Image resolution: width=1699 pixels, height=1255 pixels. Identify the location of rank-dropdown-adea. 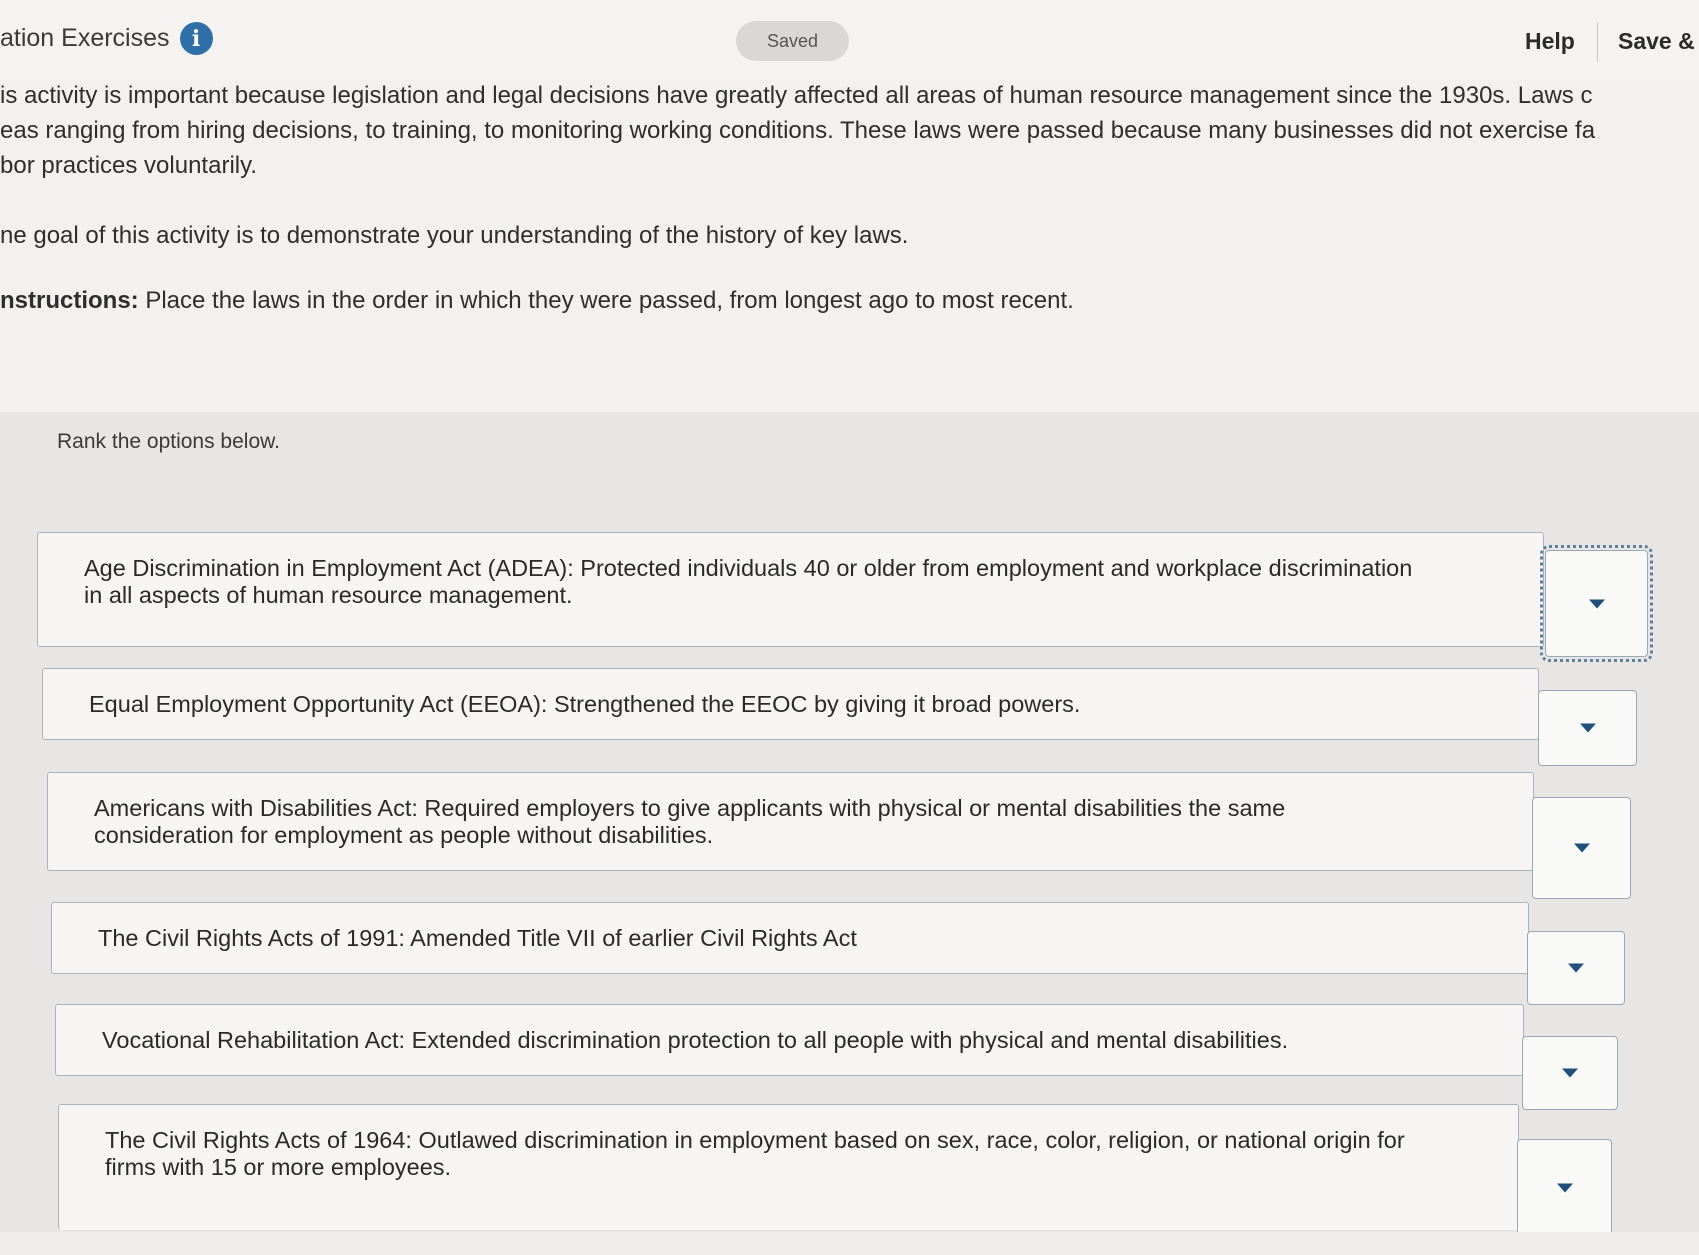
(1596, 603).